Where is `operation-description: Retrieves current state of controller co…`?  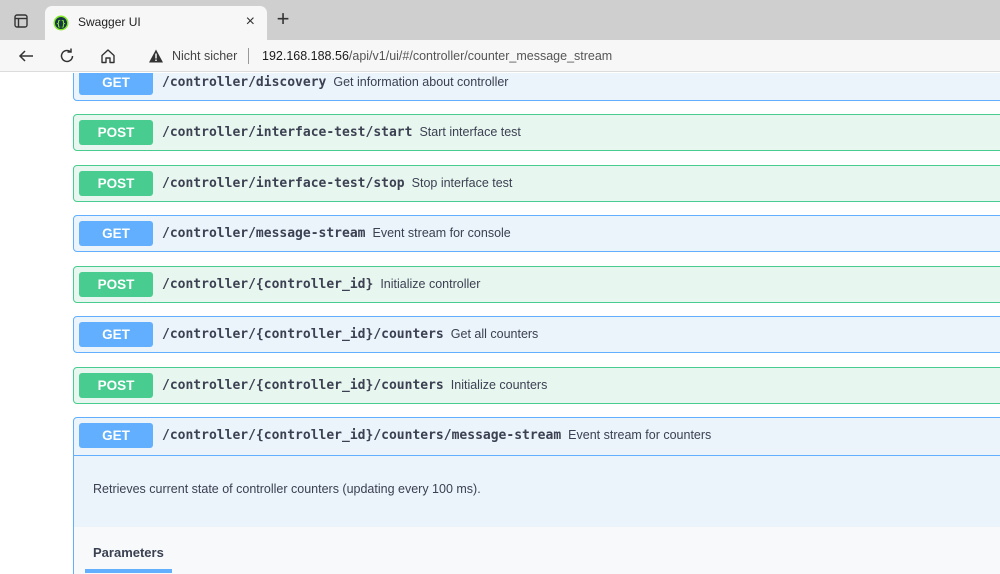
operation-description: Retrieves current state of controller co… is located at coordinates (287, 489).